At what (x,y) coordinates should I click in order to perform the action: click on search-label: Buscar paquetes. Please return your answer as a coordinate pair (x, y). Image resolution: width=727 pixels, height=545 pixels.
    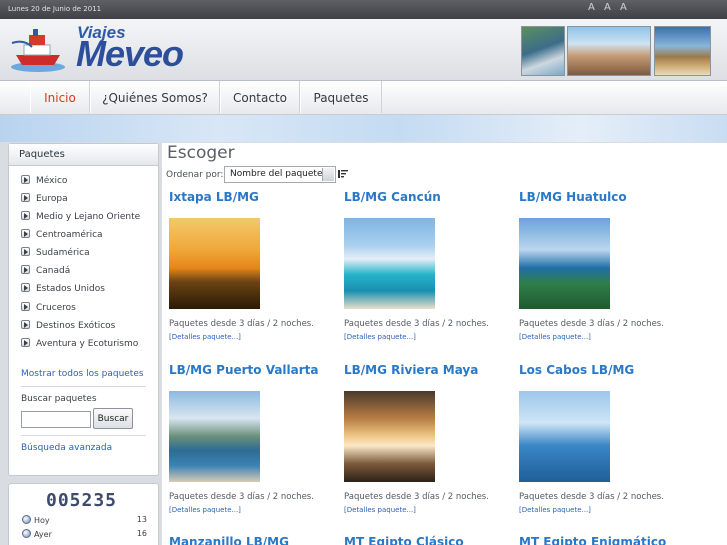
    Looking at the image, I should click on (59, 399).